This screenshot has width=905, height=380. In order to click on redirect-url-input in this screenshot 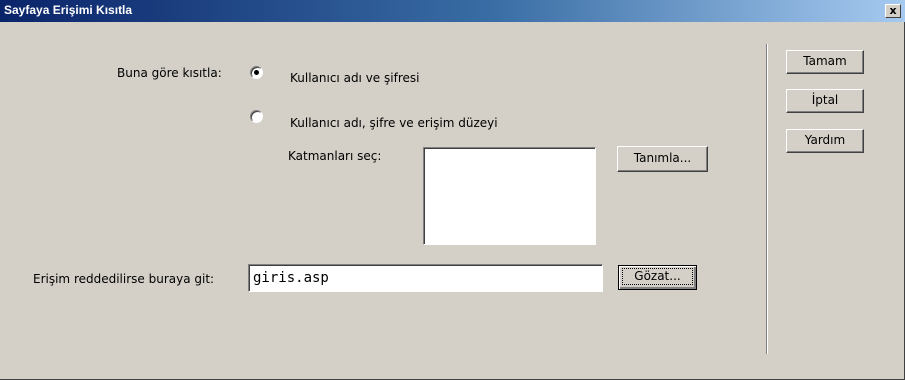, I will do `click(425, 278)`.